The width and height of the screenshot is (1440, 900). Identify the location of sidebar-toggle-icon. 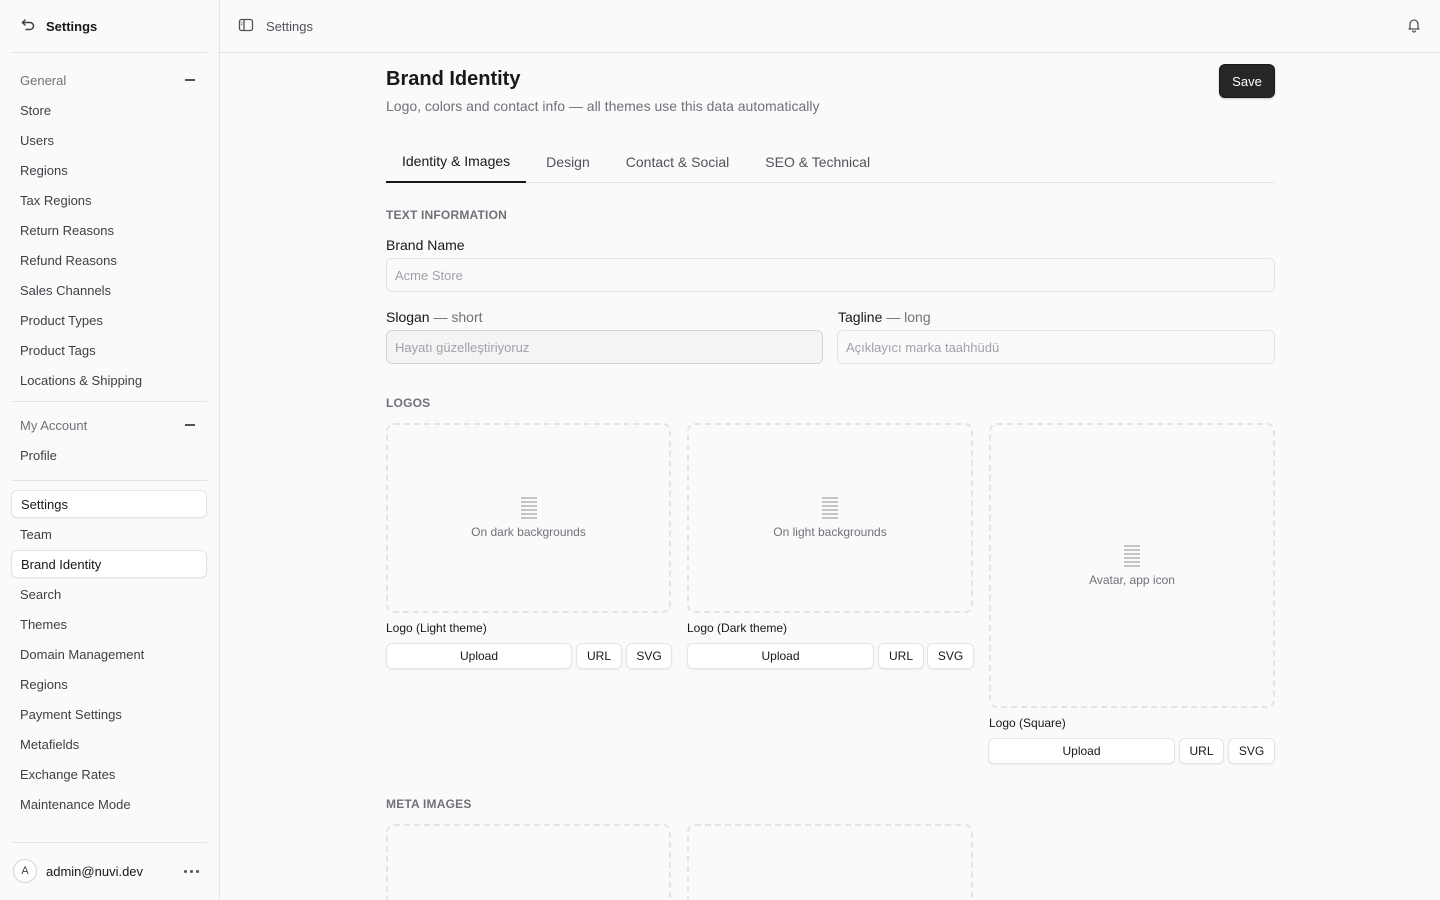
(246, 26).